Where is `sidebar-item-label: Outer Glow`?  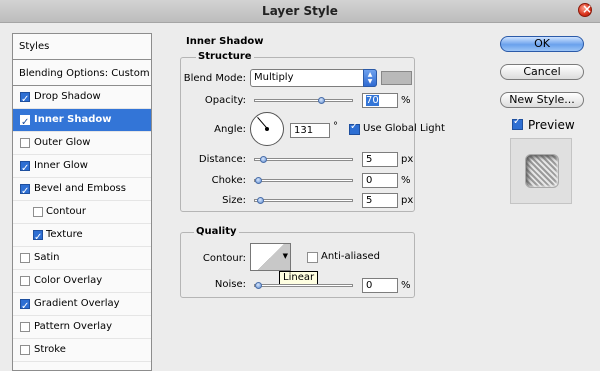 sidebar-item-label: Outer Glow is located at coordinates (62, 142).